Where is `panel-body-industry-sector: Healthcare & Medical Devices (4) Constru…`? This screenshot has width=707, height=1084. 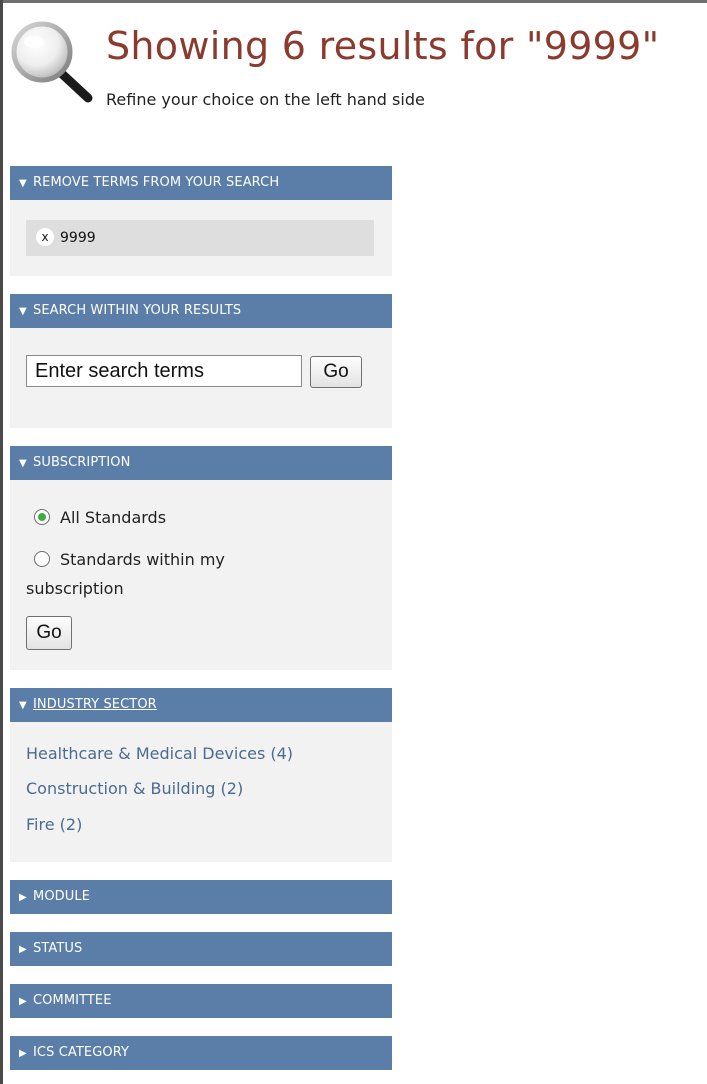 panel-body-industry-sector: Healthcare & Medical Devices (4) Constru… is located at coordinates (201, 792).